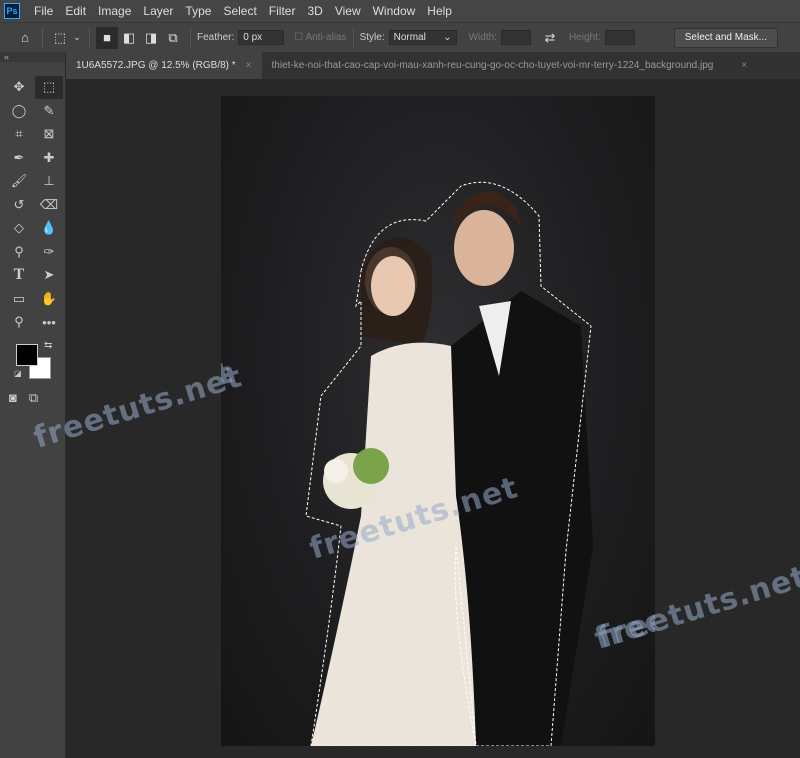  What do you see at coordinates (216, 37) in the screenshot?
I see `feather-label: Feather:` at bounding box center [216, 37].